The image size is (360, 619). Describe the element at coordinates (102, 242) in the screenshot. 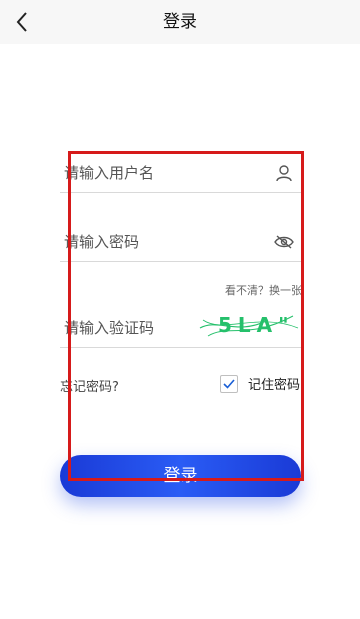

I see `password-placeholder: 请输入密码` at that location.